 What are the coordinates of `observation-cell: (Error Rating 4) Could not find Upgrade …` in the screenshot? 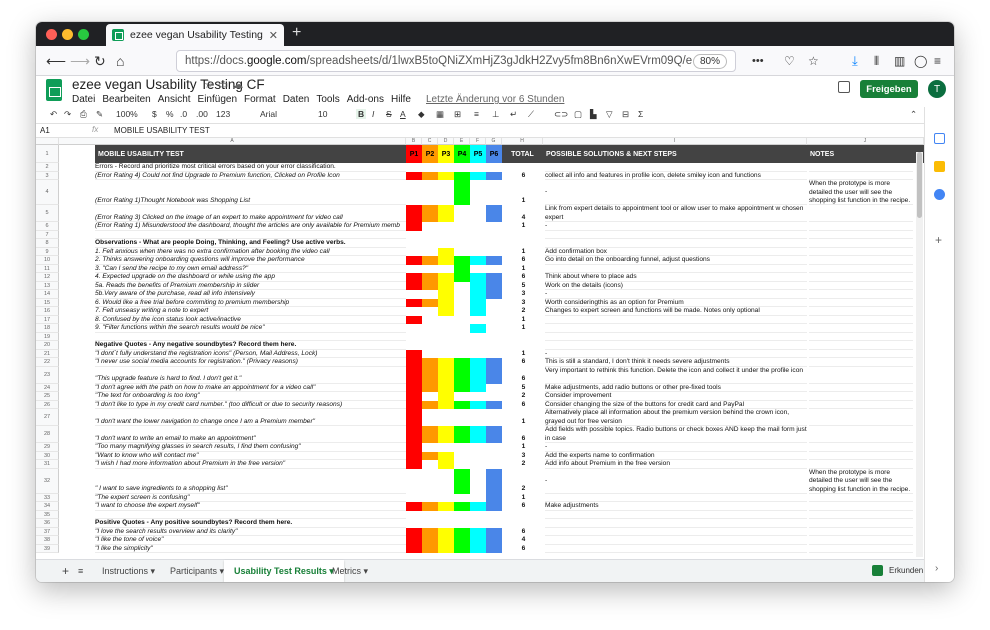 It's located at (250, 176).